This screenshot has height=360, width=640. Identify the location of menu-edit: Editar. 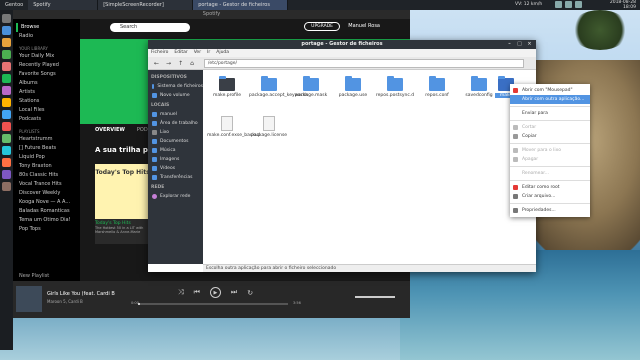
(180, 53).